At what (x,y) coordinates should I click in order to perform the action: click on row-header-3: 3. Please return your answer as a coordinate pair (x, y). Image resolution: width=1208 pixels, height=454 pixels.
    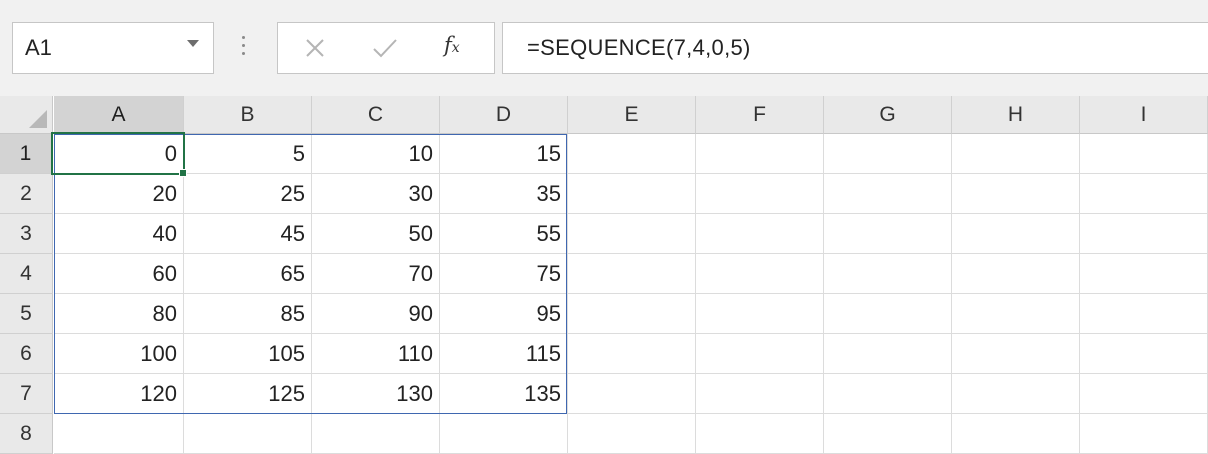
    Looking at the image, I should click on (26, 234).